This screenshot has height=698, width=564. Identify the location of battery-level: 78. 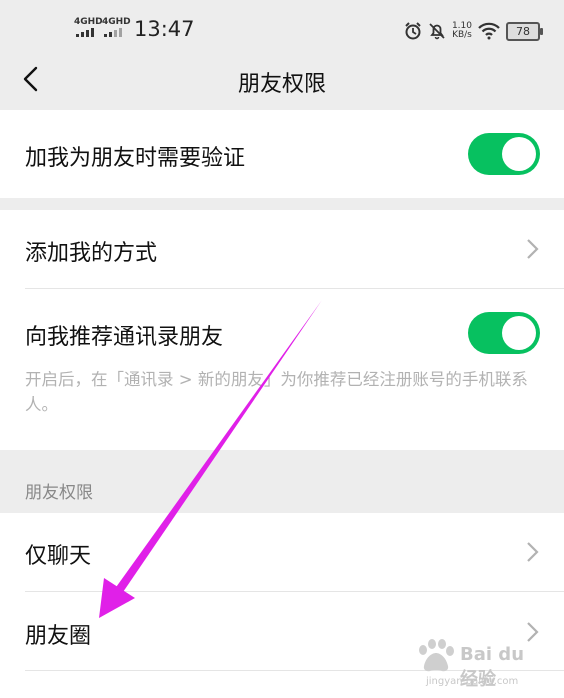
(523, 31).